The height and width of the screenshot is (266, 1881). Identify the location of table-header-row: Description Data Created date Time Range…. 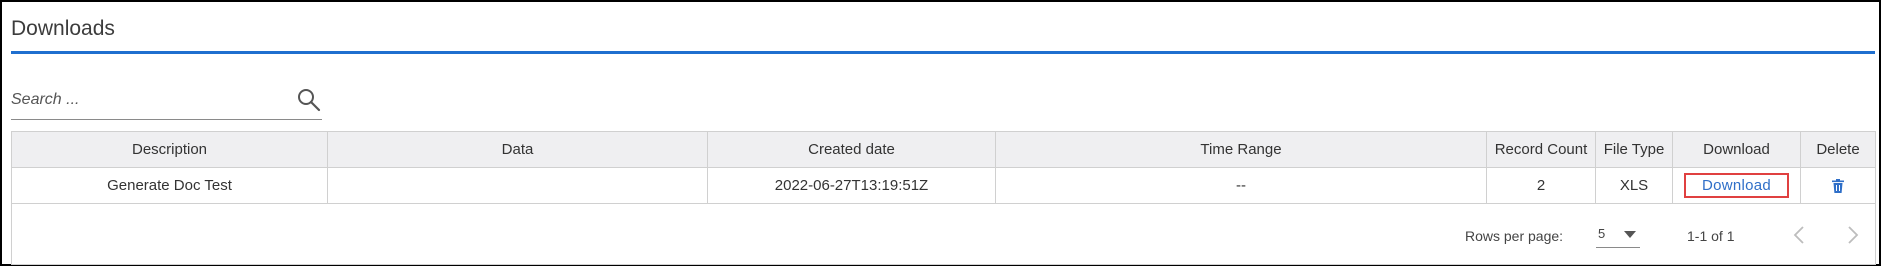
(943, 150).